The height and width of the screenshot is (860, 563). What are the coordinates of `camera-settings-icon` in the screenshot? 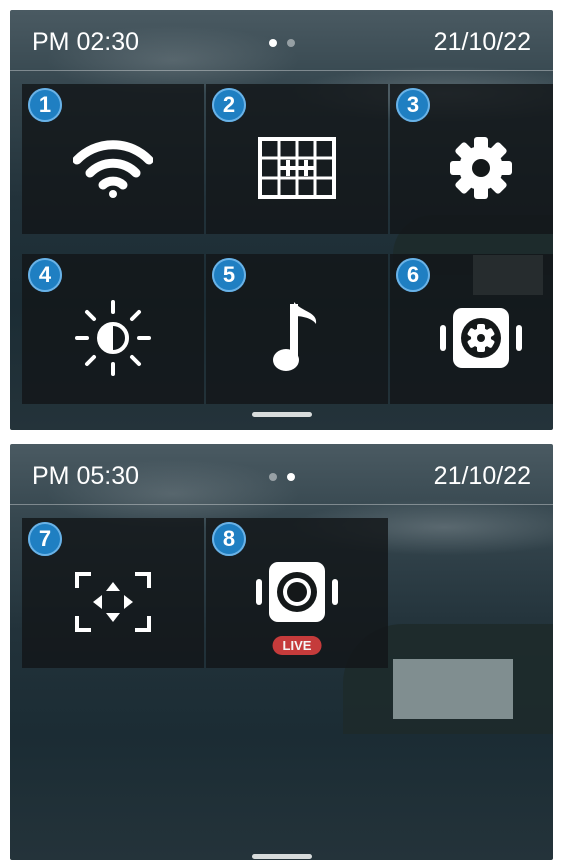 It's located at (481, 338).